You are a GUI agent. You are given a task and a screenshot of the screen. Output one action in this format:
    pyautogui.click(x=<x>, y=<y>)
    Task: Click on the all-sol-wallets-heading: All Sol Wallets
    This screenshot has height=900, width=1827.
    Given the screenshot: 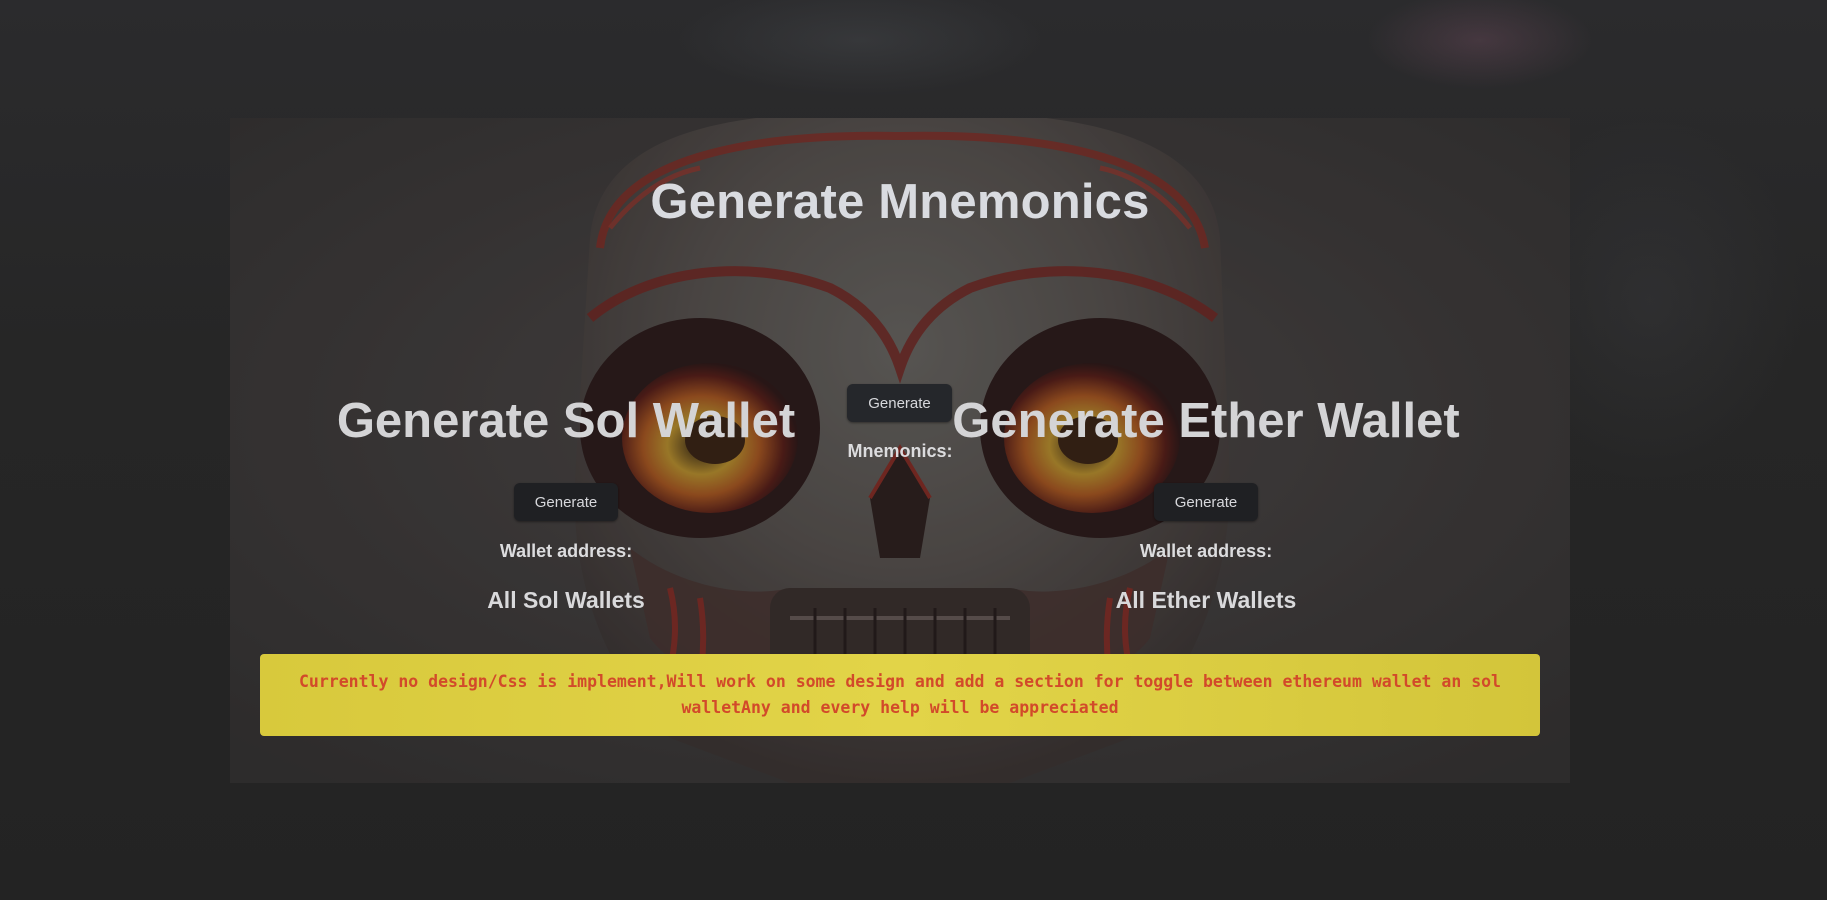 What is the action you would take?
    pyautogui.click(x=566, y=600)
    